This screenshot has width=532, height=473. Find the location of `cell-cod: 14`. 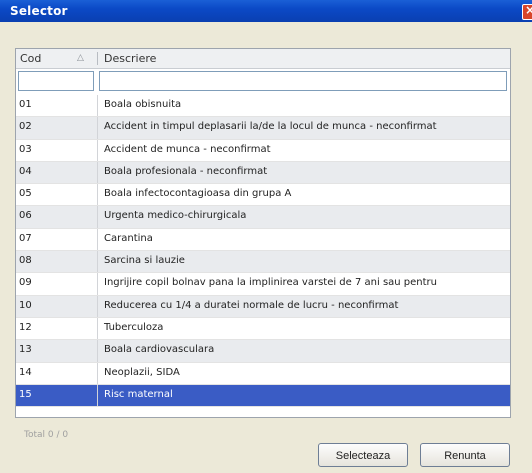

cell-cod: 14 is located at coordinates (25, 372).